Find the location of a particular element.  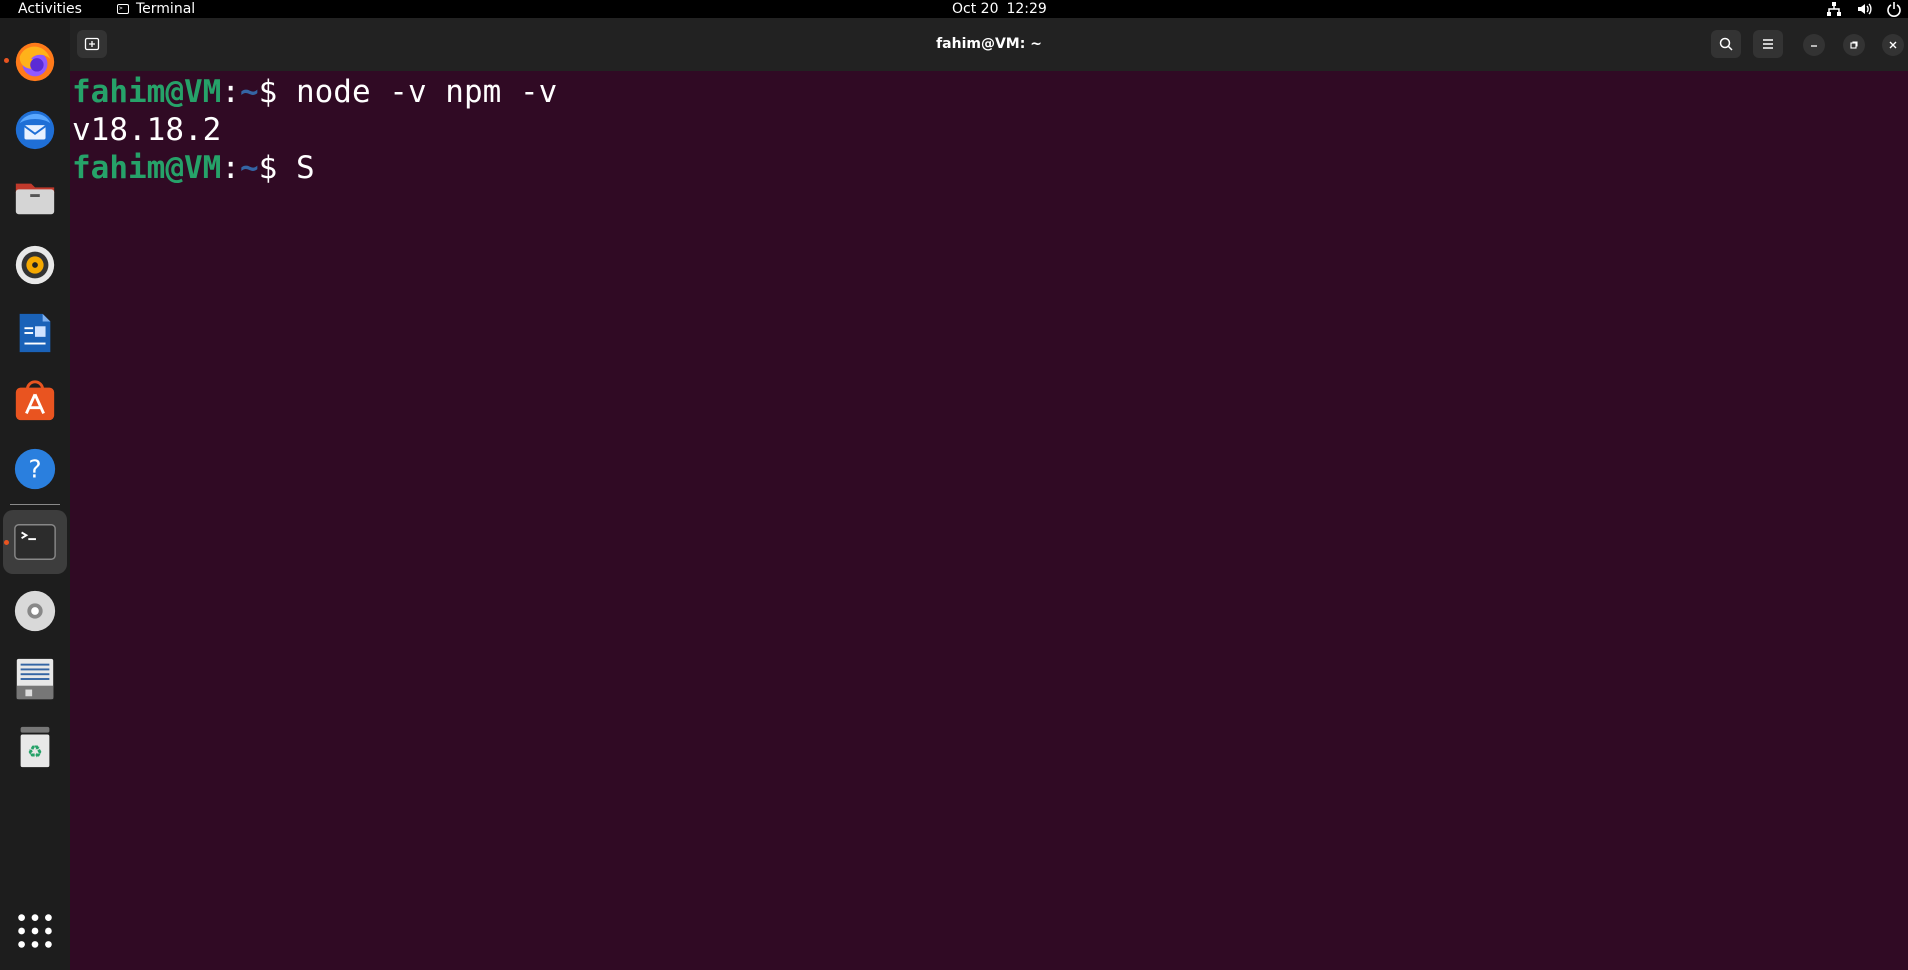

minimize-icon is located at coordinates (1814, 46).